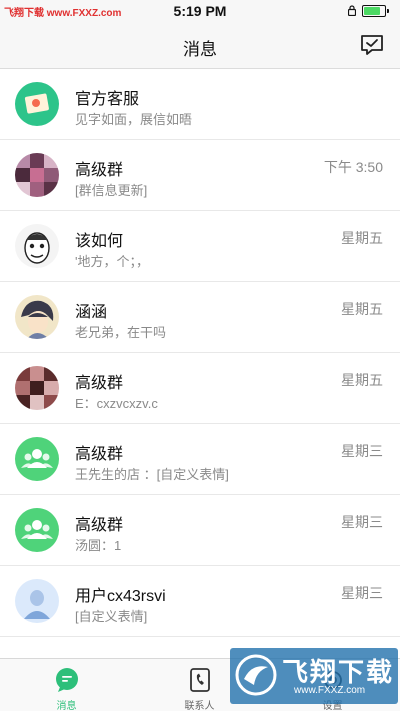 The height and width of the screenshot is (712, 400). Describe the element at coordinates (200, 530) in the screenshot. I see `conversation-item: 高级群 汤圆：1 星期三` at that location.